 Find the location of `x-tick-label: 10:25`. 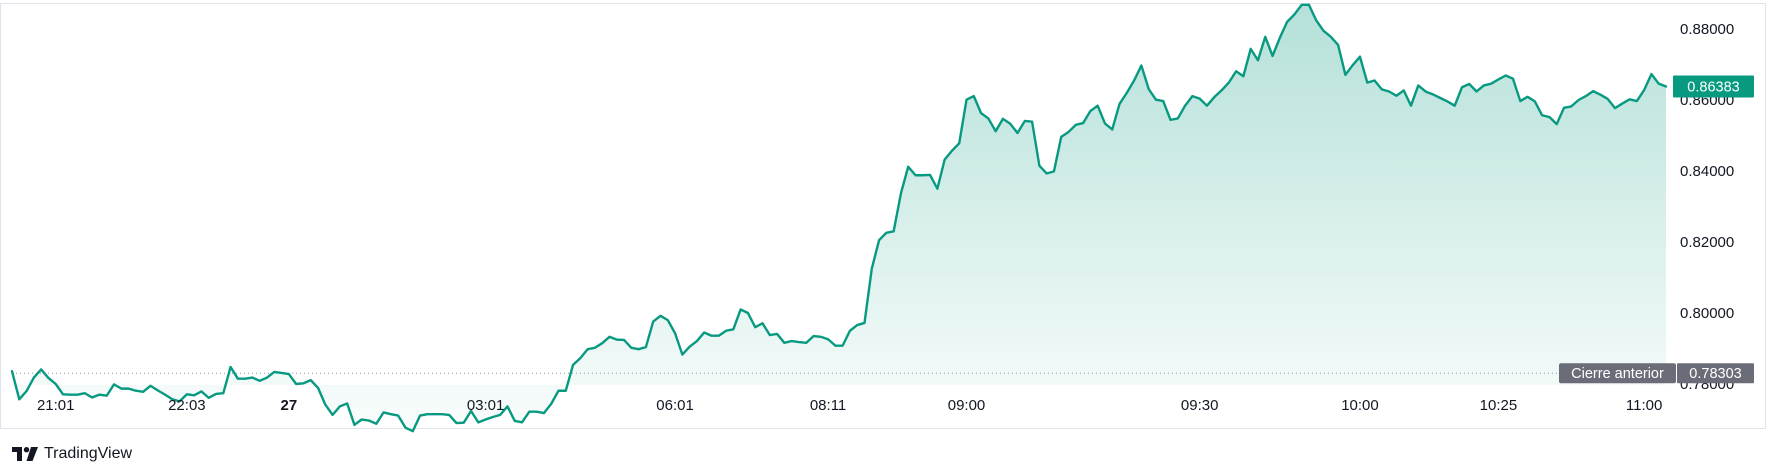

x-tick-label: 10:25 is located at coordinates (1499, 405).